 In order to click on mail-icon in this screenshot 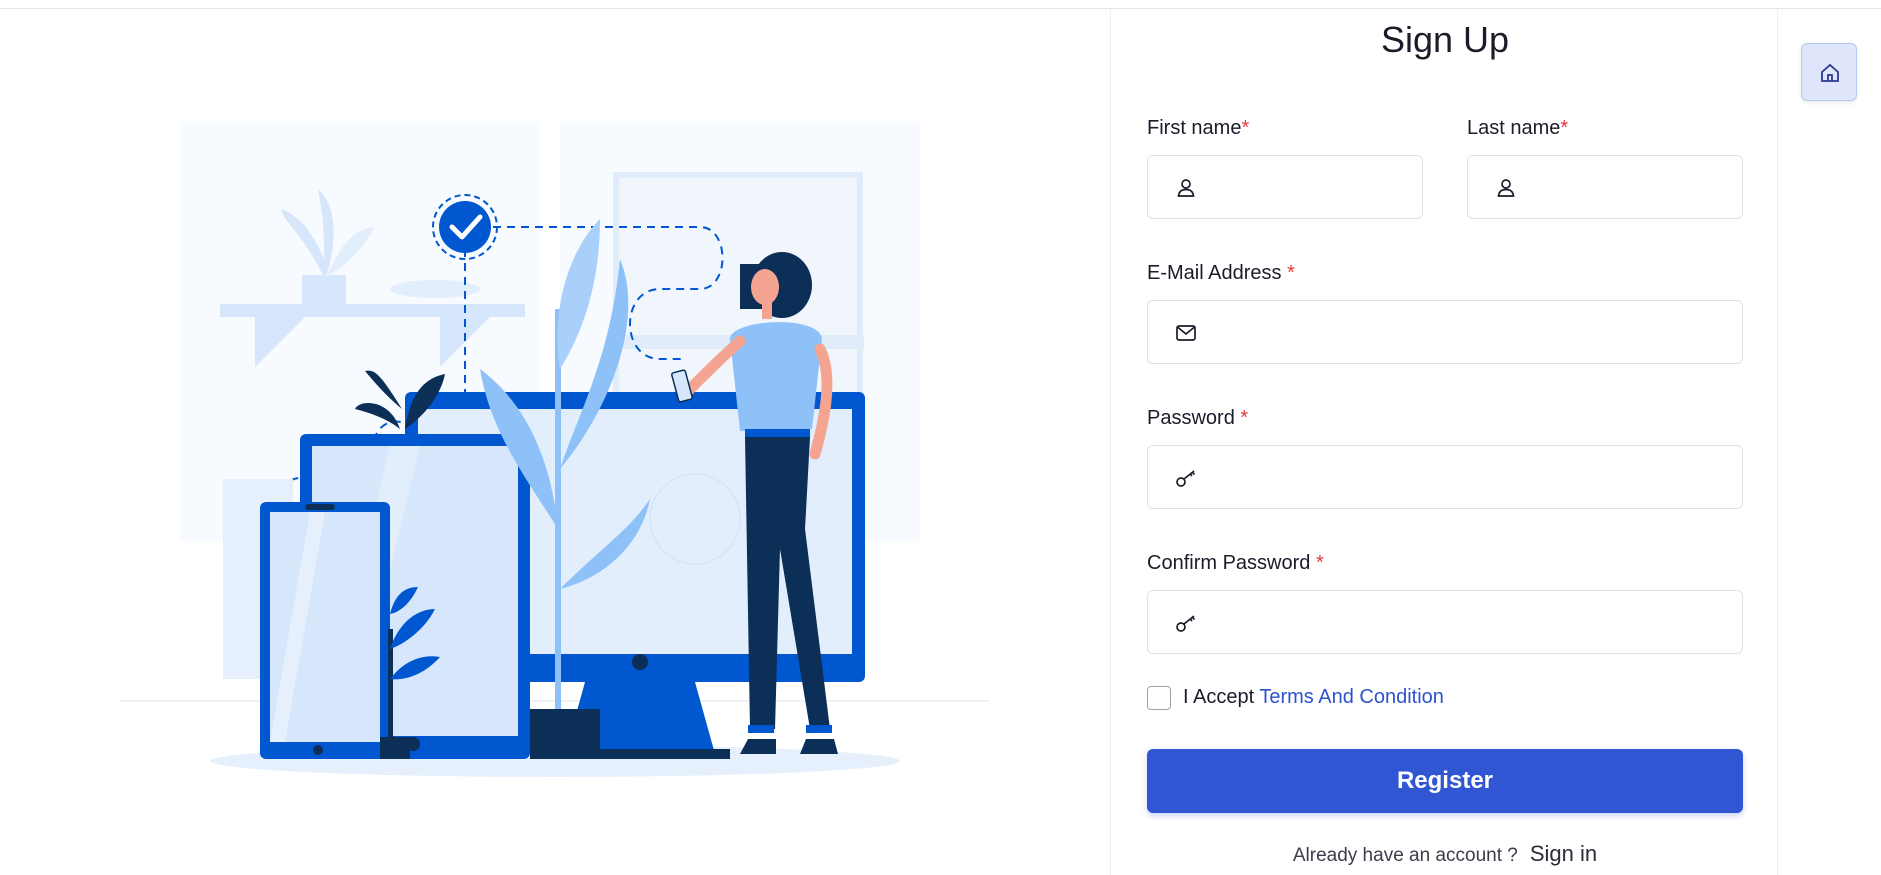, I will do `click(1186, 333)`.